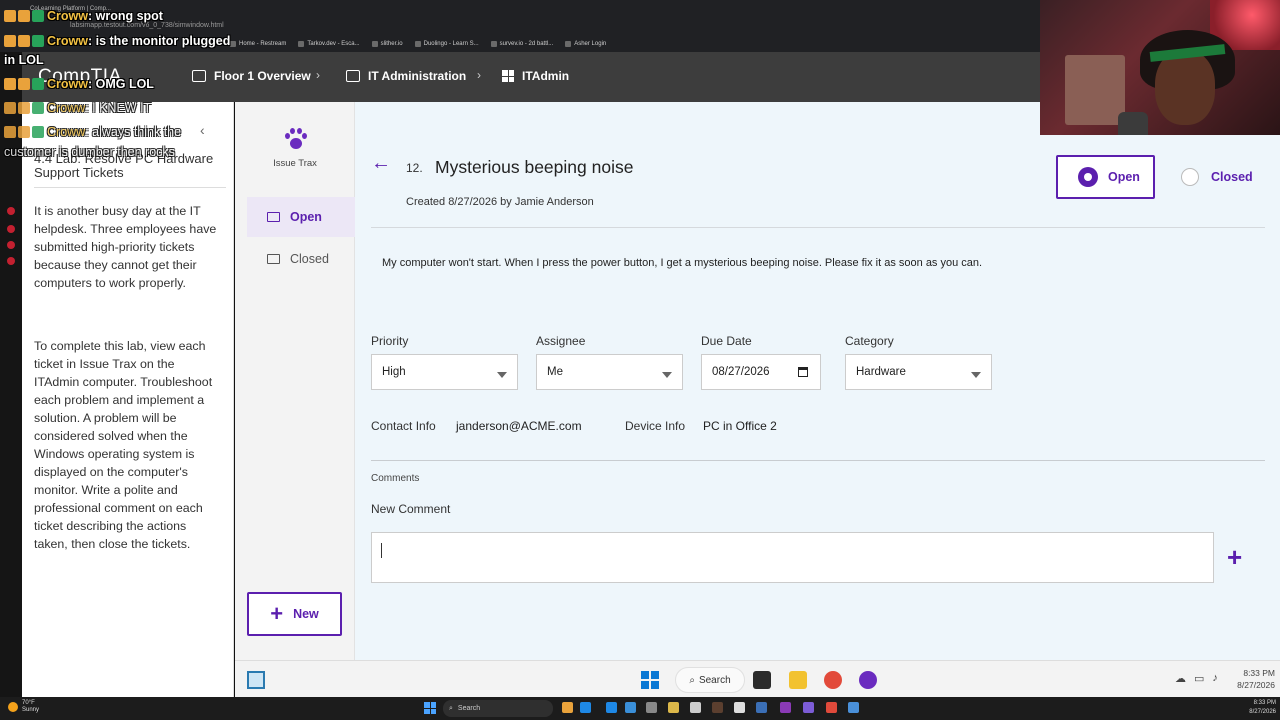  Describe the element at coordinates (24, 60) in the screenshot. I see `chat-message-continued: in LOL` at that location.